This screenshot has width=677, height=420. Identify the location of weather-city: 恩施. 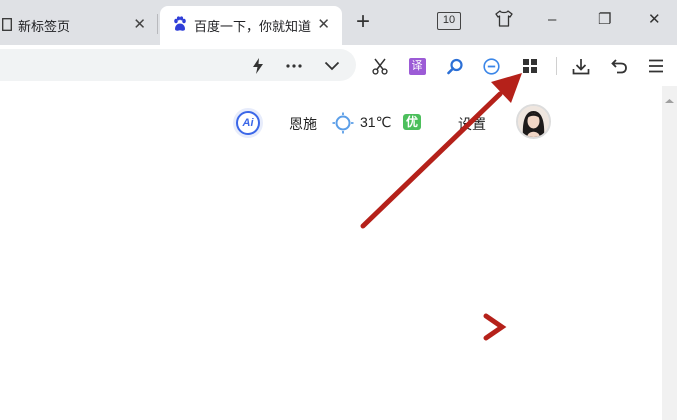
(303, 124).